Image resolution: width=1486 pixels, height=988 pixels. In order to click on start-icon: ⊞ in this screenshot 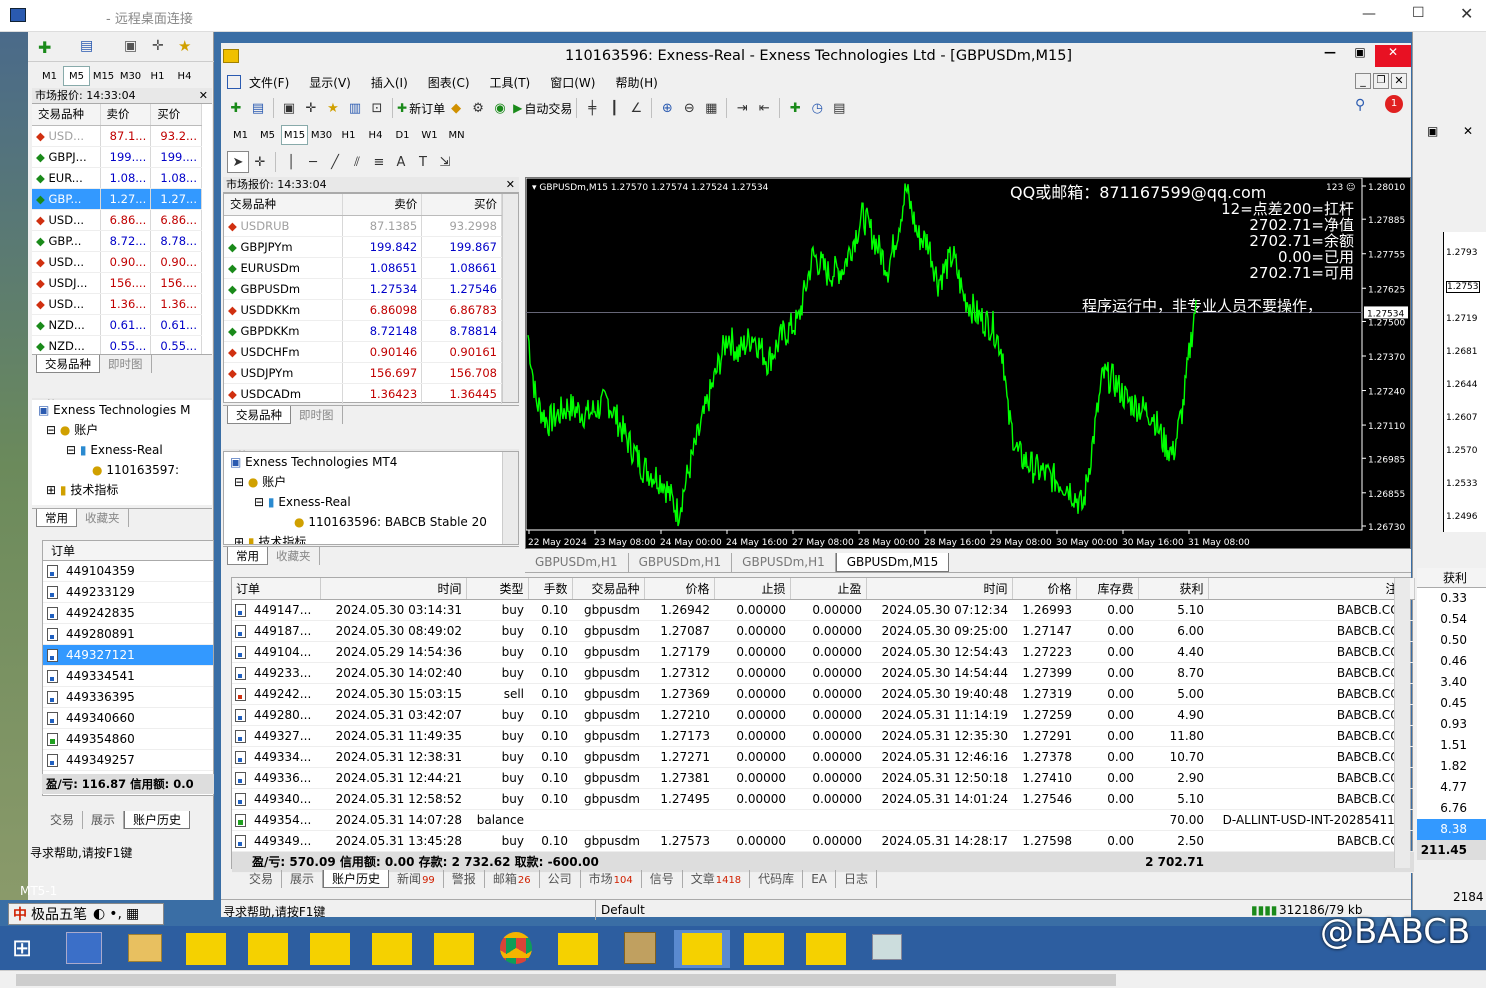, I will do `click(22, 948)`.